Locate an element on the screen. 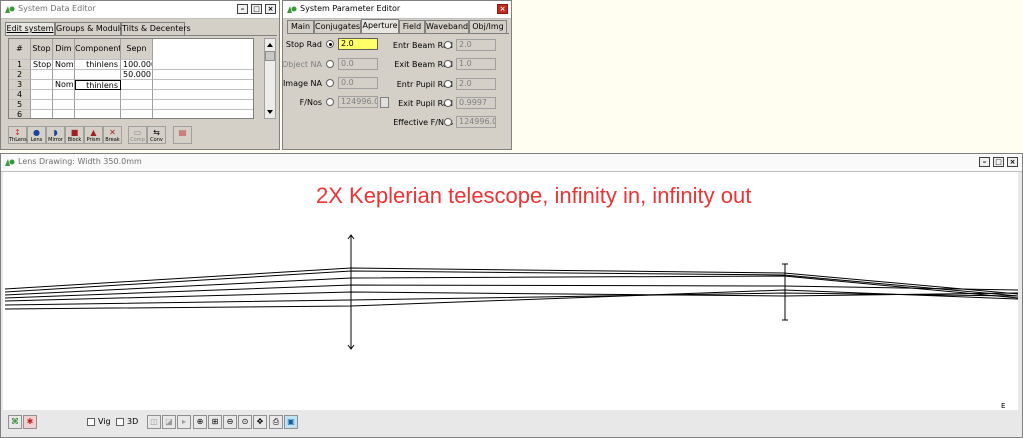 Image resolution: width=1023 pixels, height=438 pixels. f-nos-radio is located at coordinates (330, 102).